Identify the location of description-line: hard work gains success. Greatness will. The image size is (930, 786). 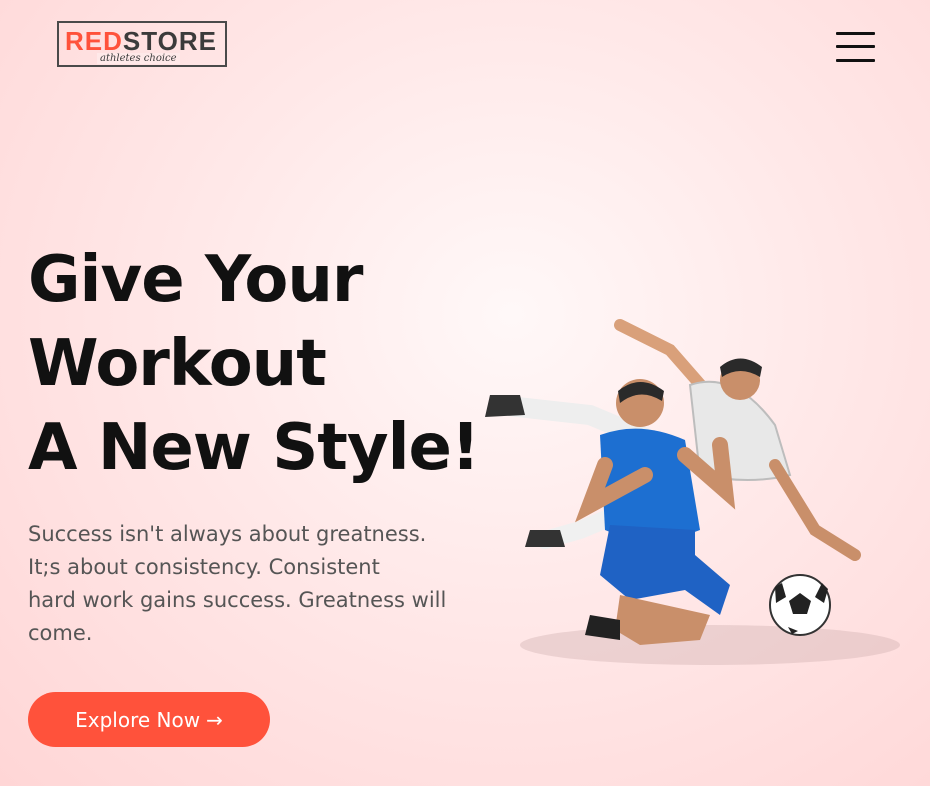
(237, 600).